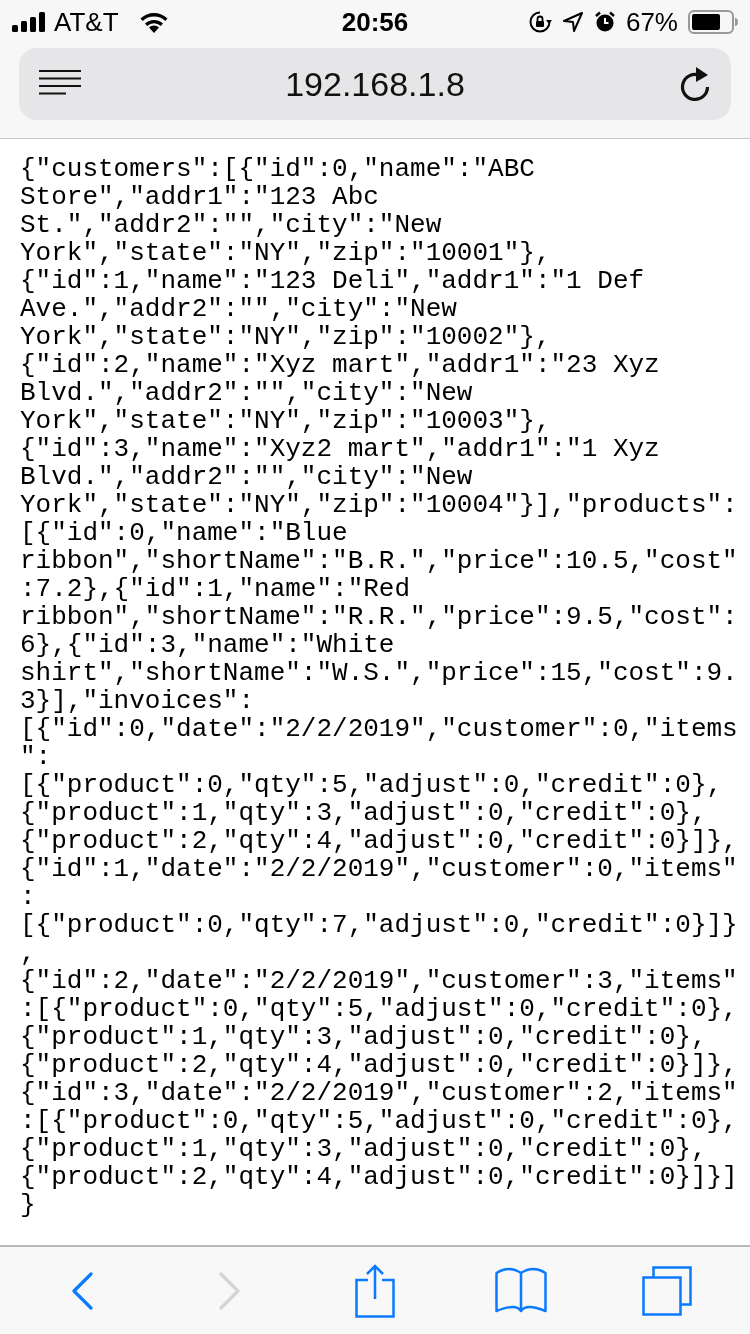  What do you see at coordinates (521, 1290) in the screenshot?
I see `book-icon` at bounding box center [521, 1290].